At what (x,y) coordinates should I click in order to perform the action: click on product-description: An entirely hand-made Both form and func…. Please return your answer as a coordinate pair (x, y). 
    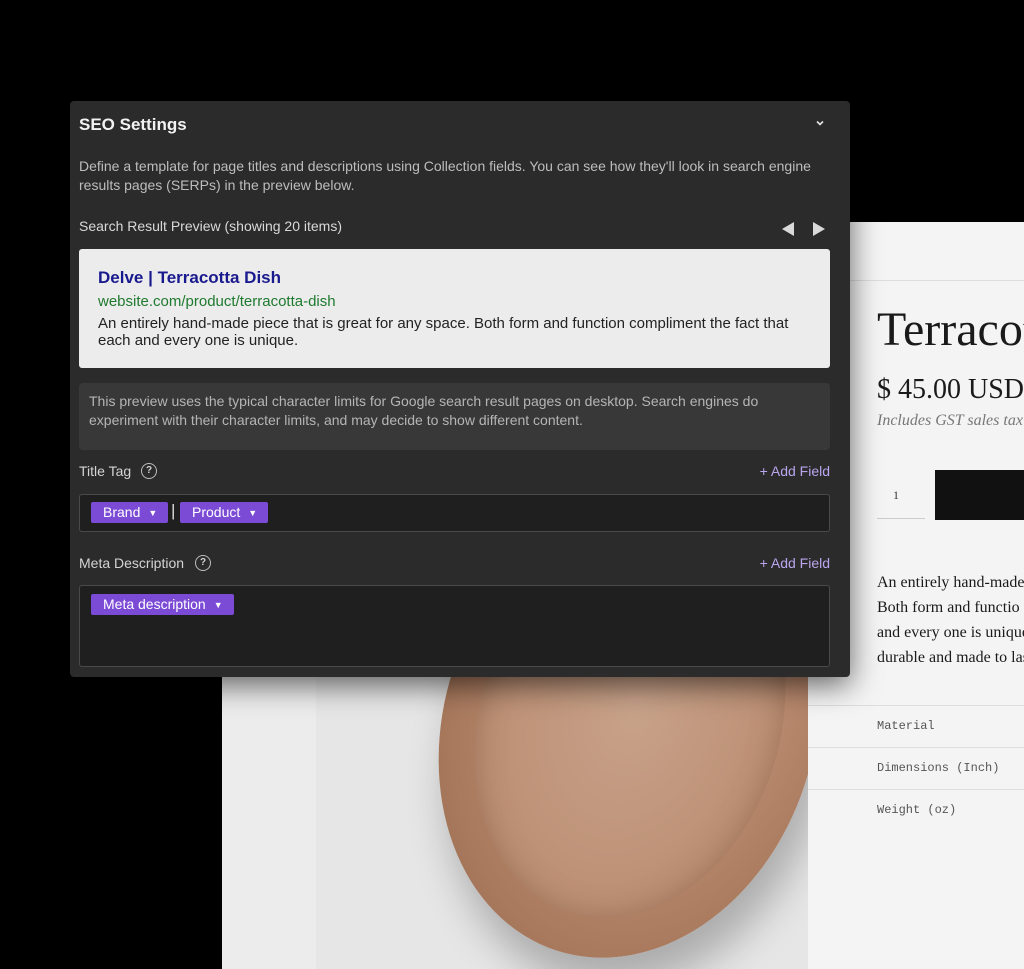
    Looking at the image, I should click on (950, 620).